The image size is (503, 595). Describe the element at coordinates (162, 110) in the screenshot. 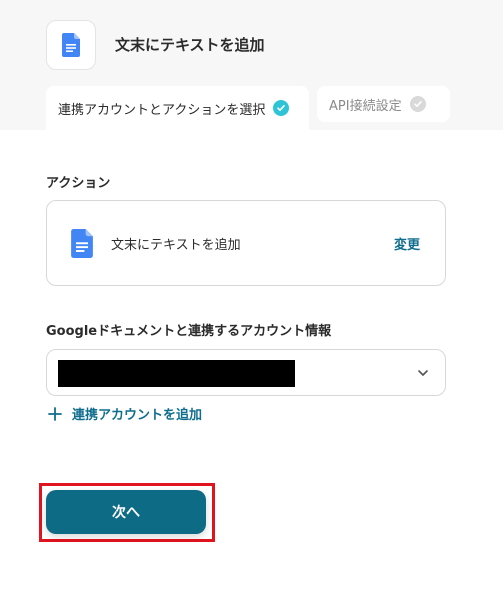

I see `tab-label: 連携アカウントとアクションを選択` at that location.